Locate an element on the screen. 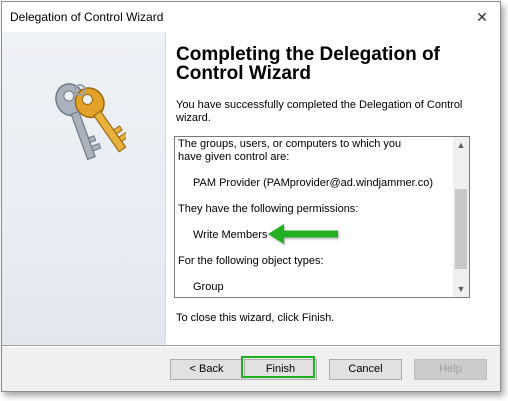 This screenshot has height=401, width=508. back-button: < Back is located at coordinates (206, 369).